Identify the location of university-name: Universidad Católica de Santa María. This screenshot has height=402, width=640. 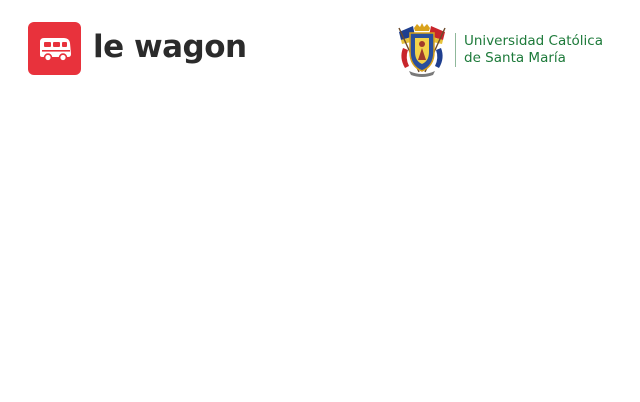
(533, 50).